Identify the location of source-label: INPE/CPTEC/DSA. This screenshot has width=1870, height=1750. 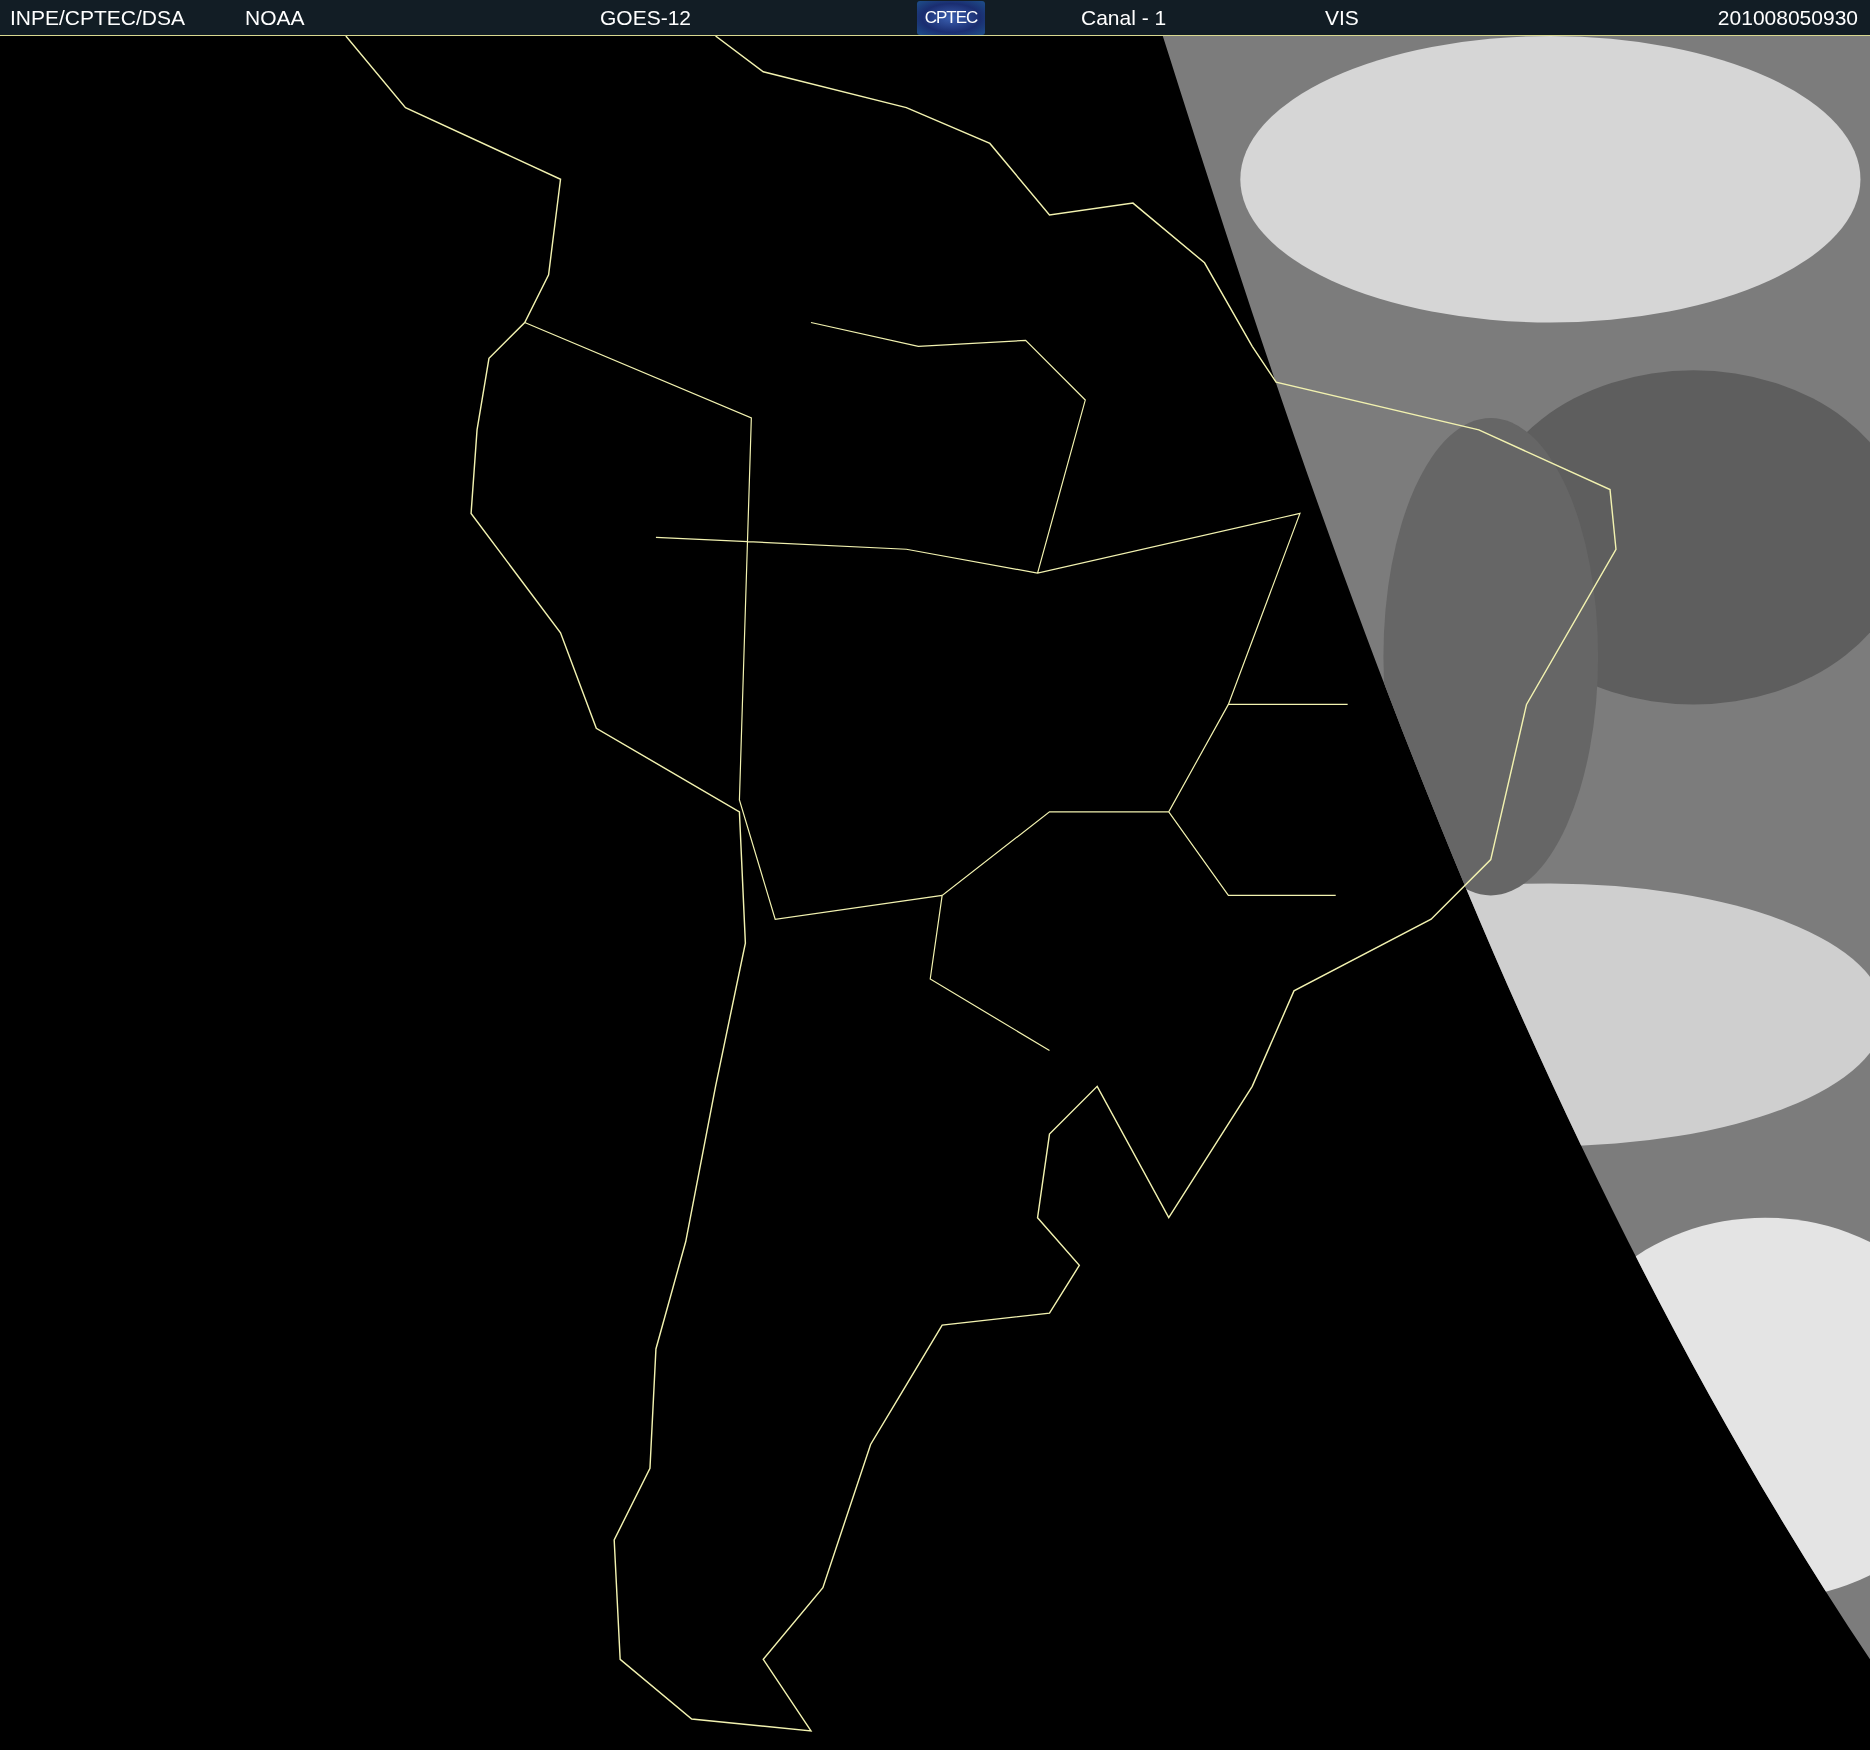
(98, 17).